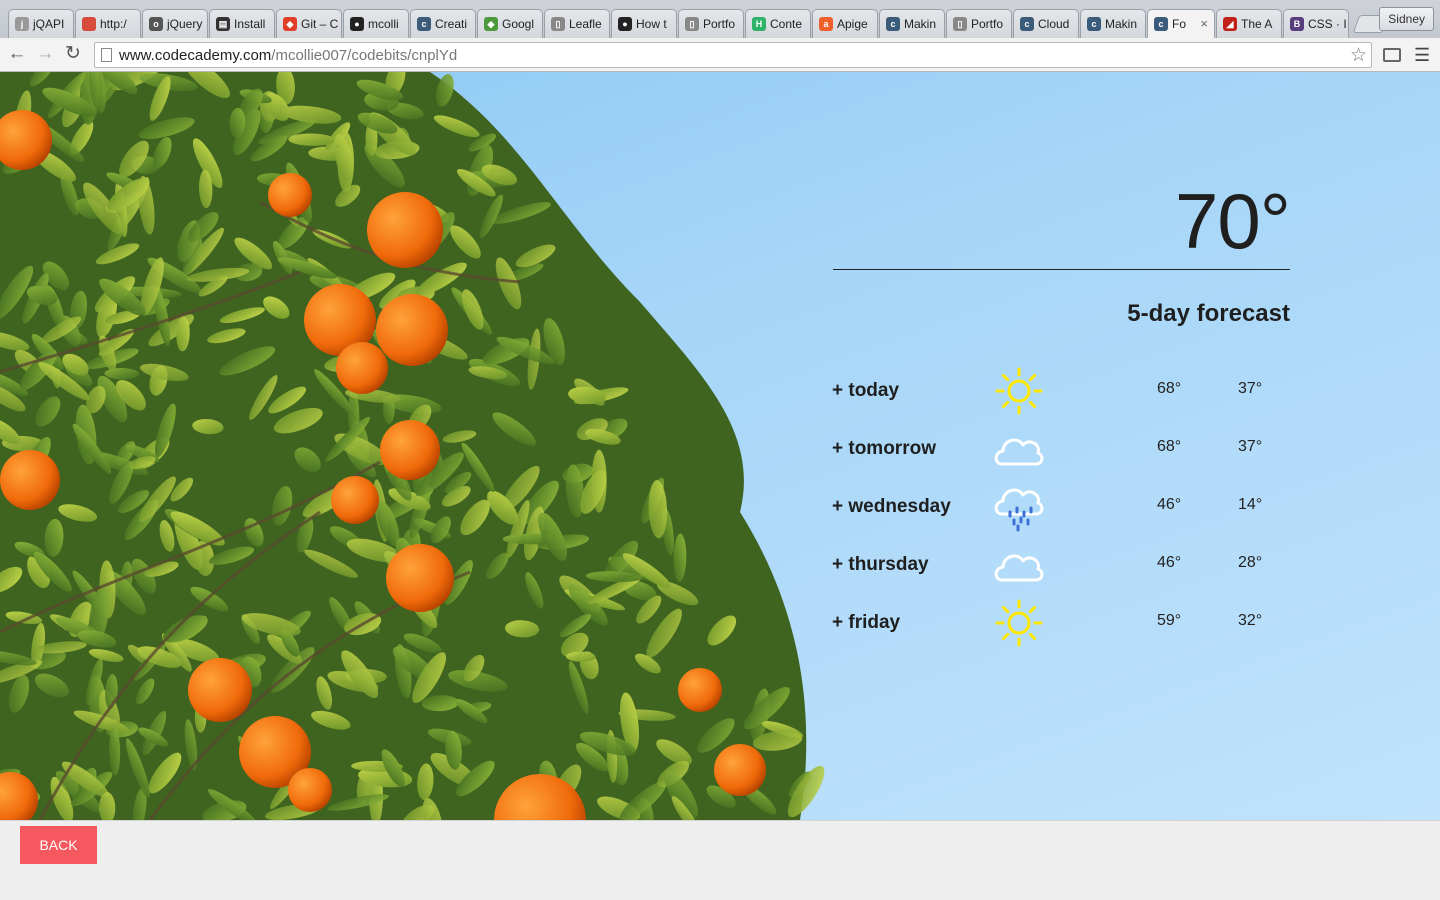  Describe the element at coordinates (1406, 19) in the screenshot. I see `profile-button: Sidney` at that location.